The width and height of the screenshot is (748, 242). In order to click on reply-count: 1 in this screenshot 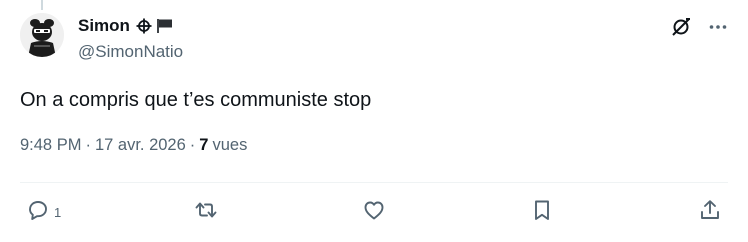, I will do `click(58, 212)`.